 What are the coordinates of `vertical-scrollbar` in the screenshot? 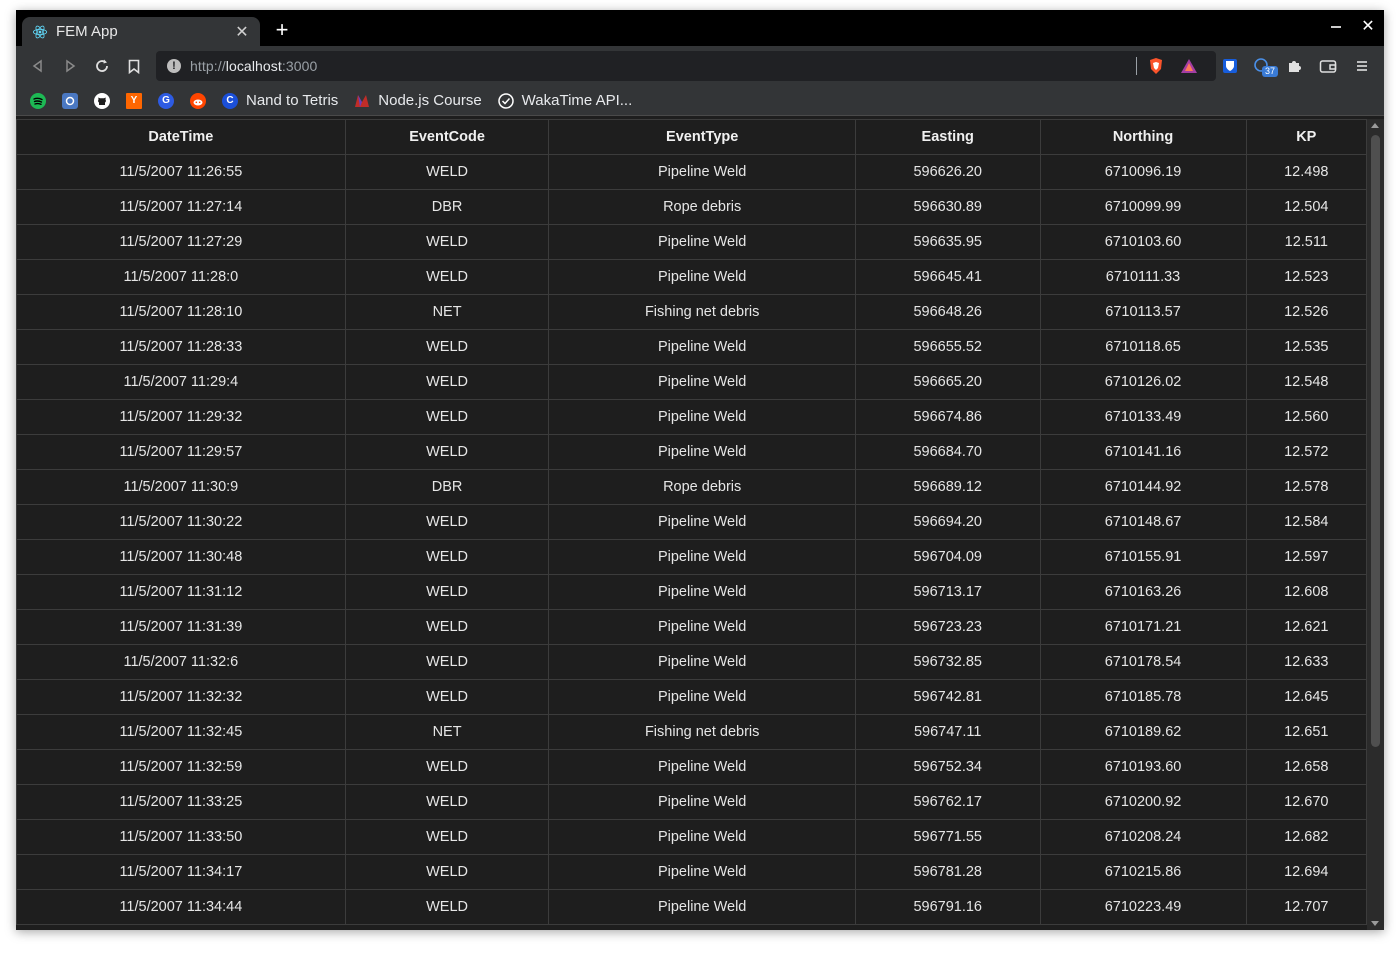 It's located at (1375, 524).